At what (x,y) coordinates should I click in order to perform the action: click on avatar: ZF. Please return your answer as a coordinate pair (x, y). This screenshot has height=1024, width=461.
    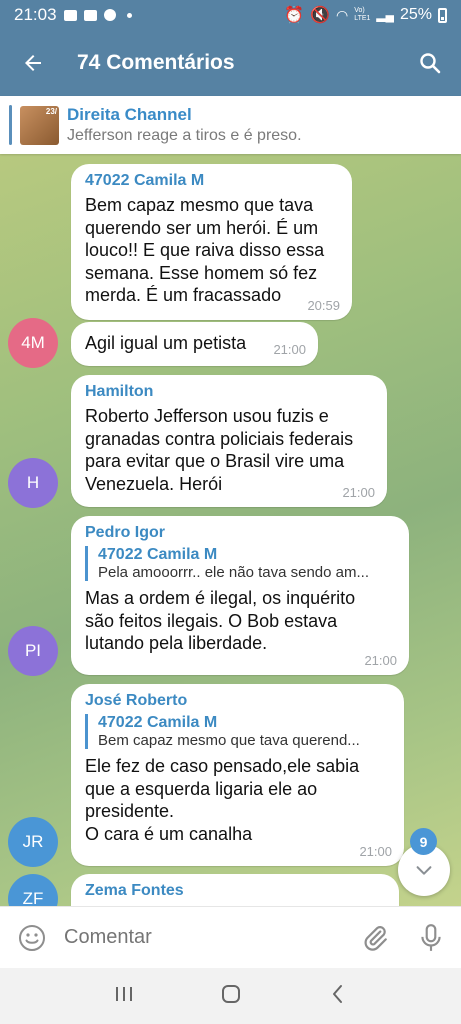
    Looking at the image, I should click on (33, 890).